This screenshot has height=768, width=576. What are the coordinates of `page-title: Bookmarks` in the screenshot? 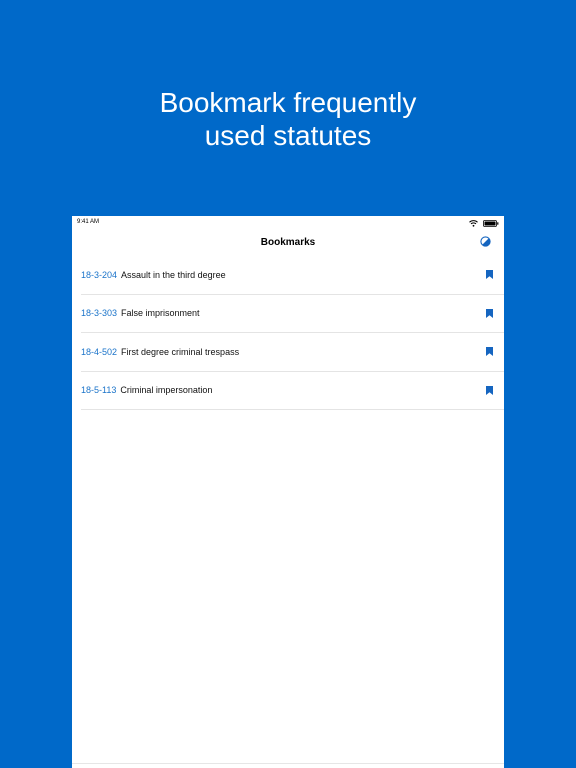 It's located at (288, 242).